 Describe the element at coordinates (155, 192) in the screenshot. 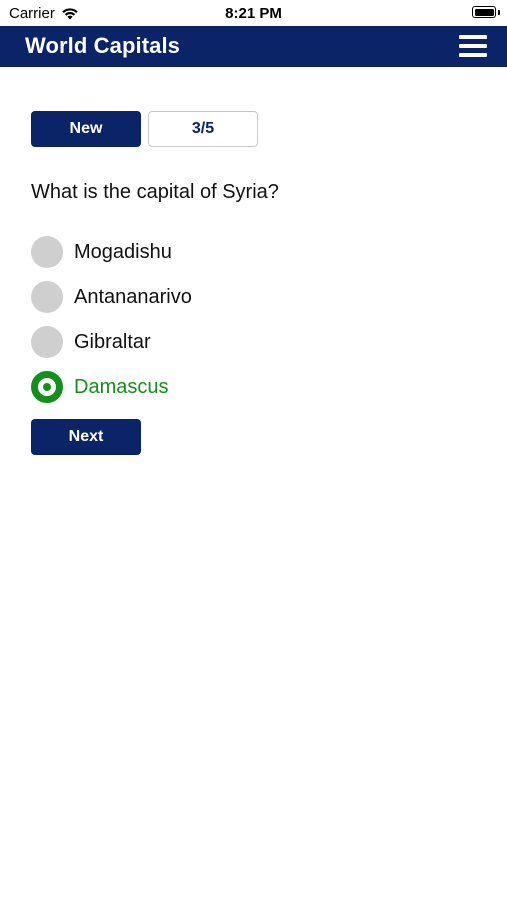

I see `question-text: What is the capital of Syria?` at that location.